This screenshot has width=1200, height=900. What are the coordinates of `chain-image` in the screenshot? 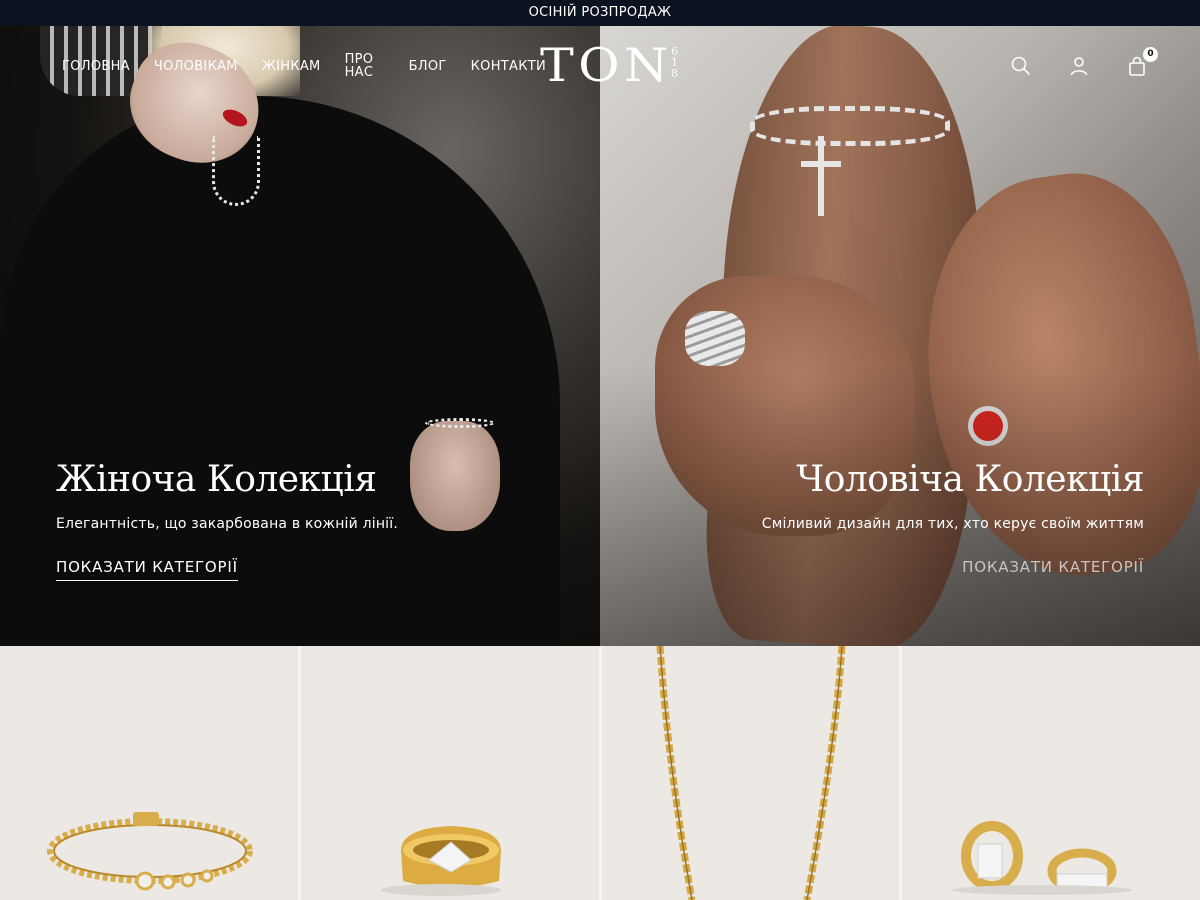 It's located at (750, 773).